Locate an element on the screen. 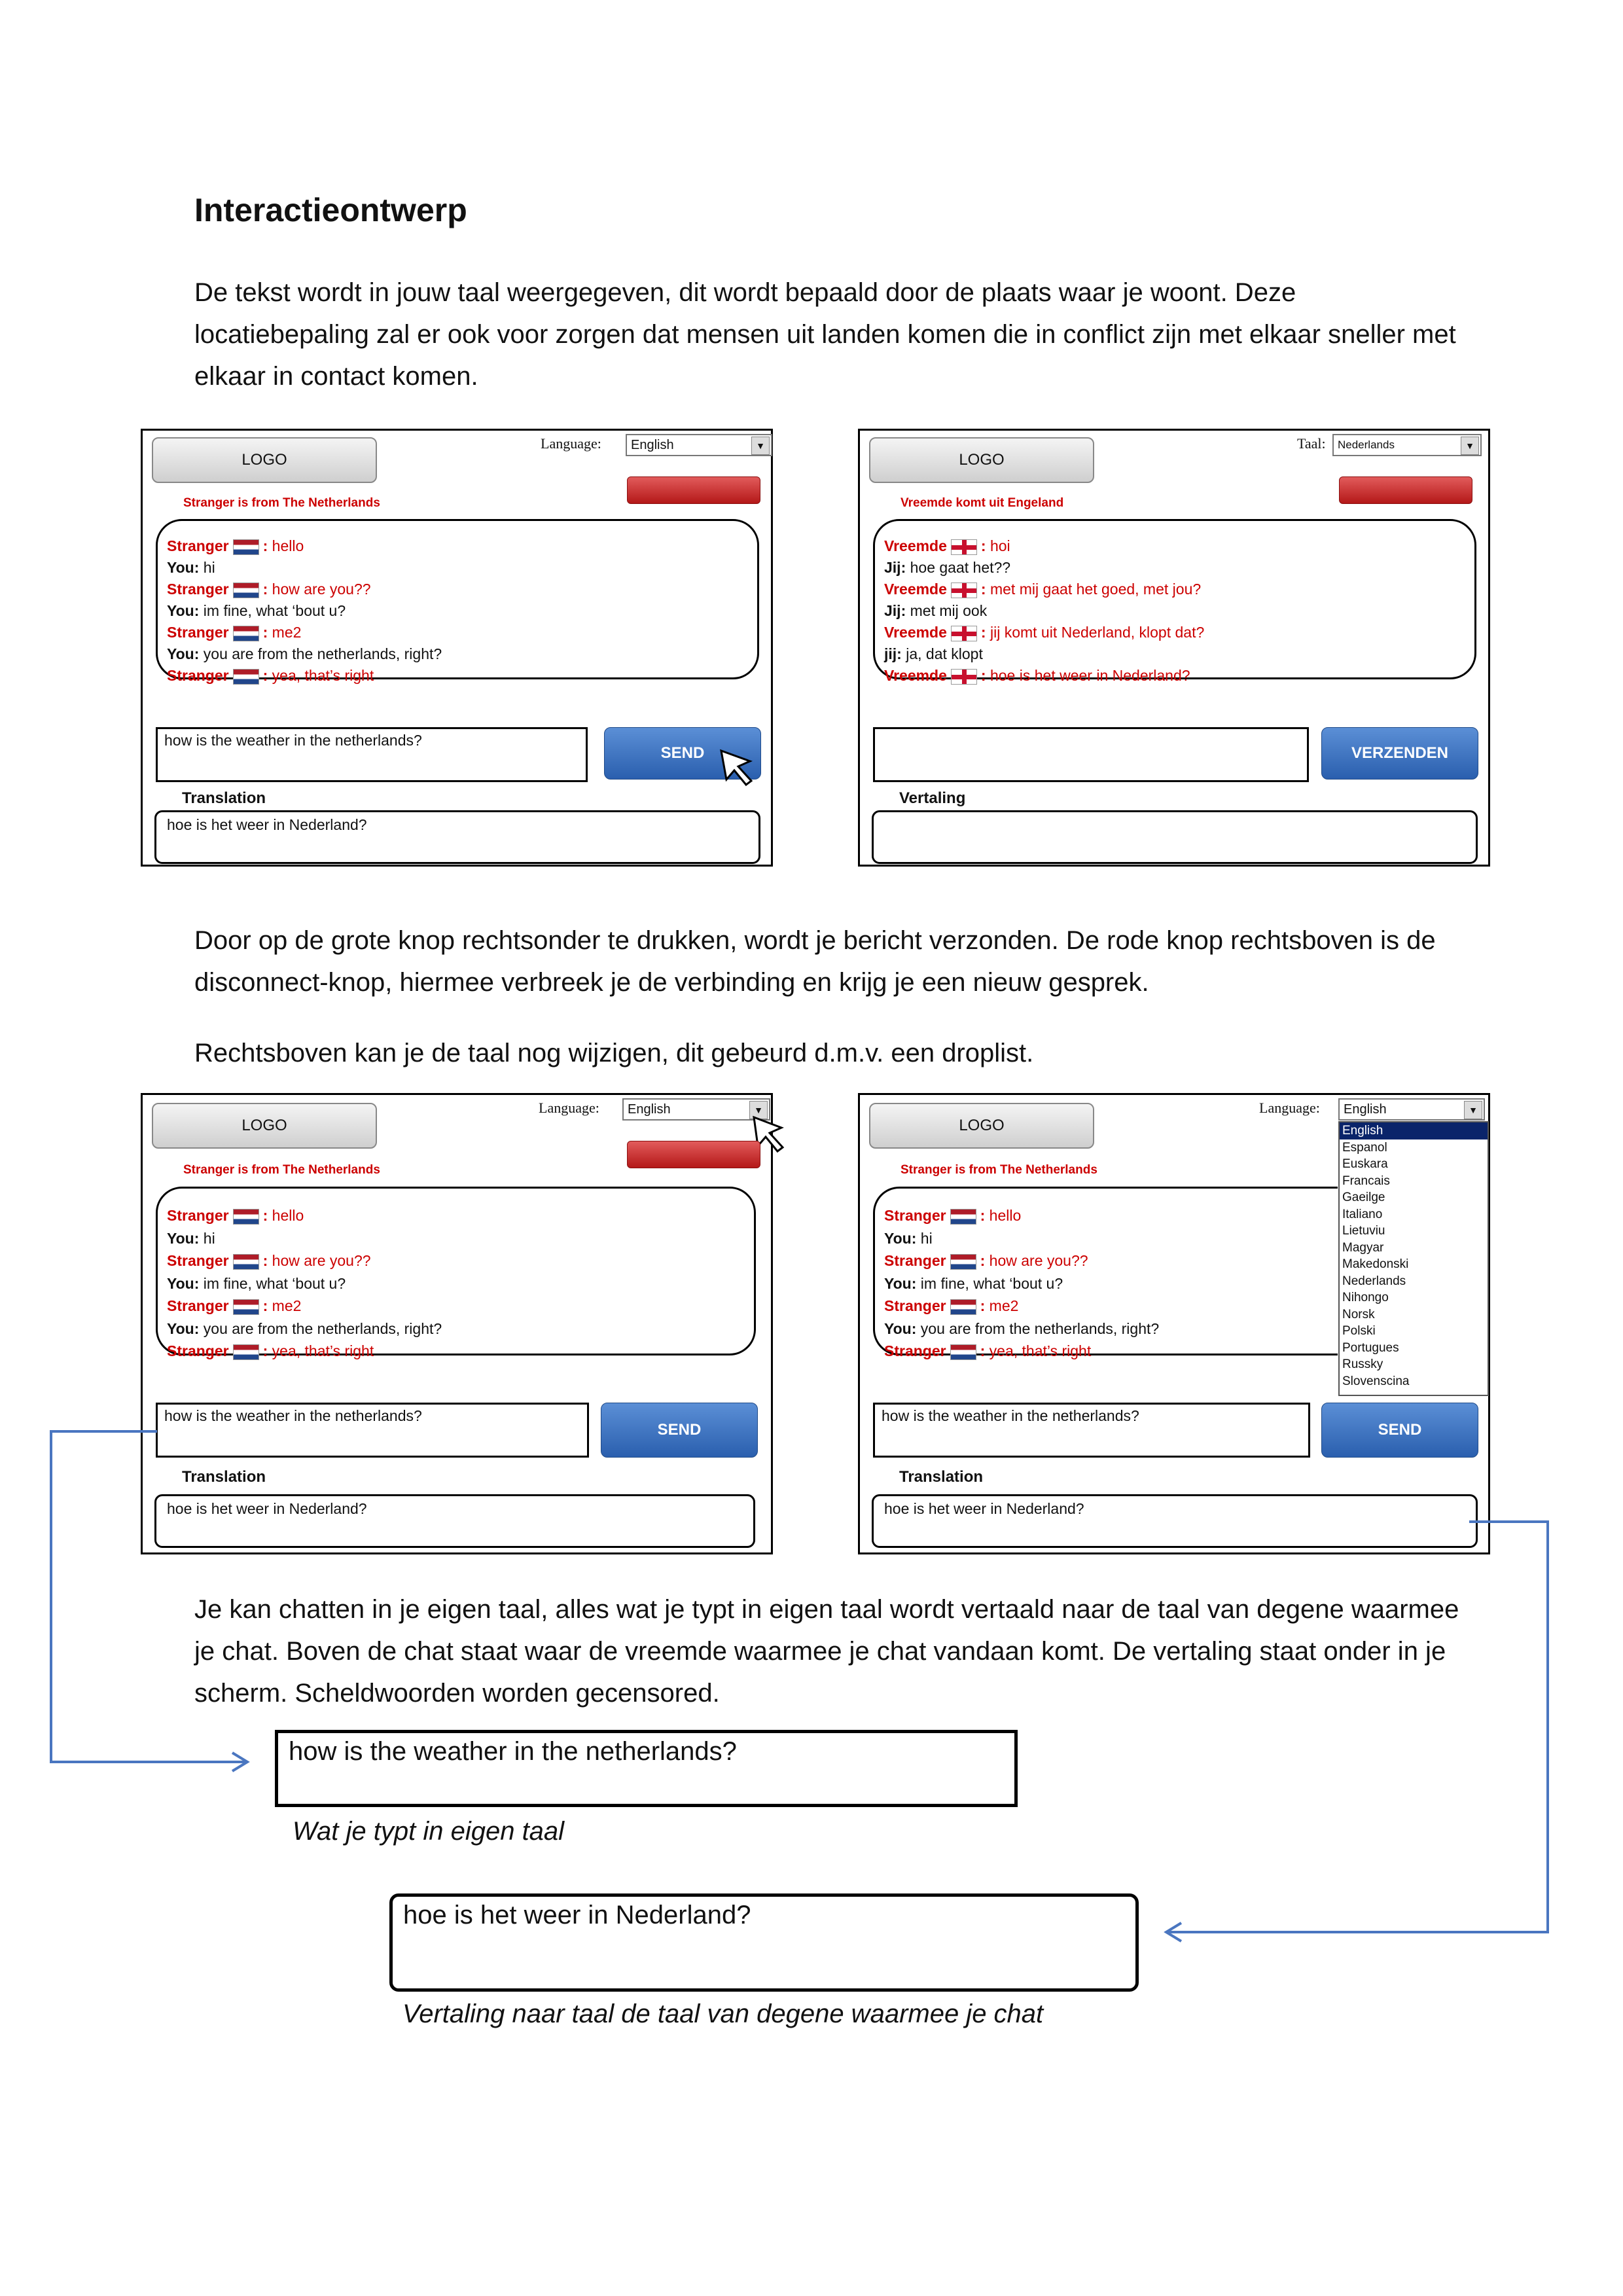  connector-translated-arrow is located at coordinates (1358, 1726).